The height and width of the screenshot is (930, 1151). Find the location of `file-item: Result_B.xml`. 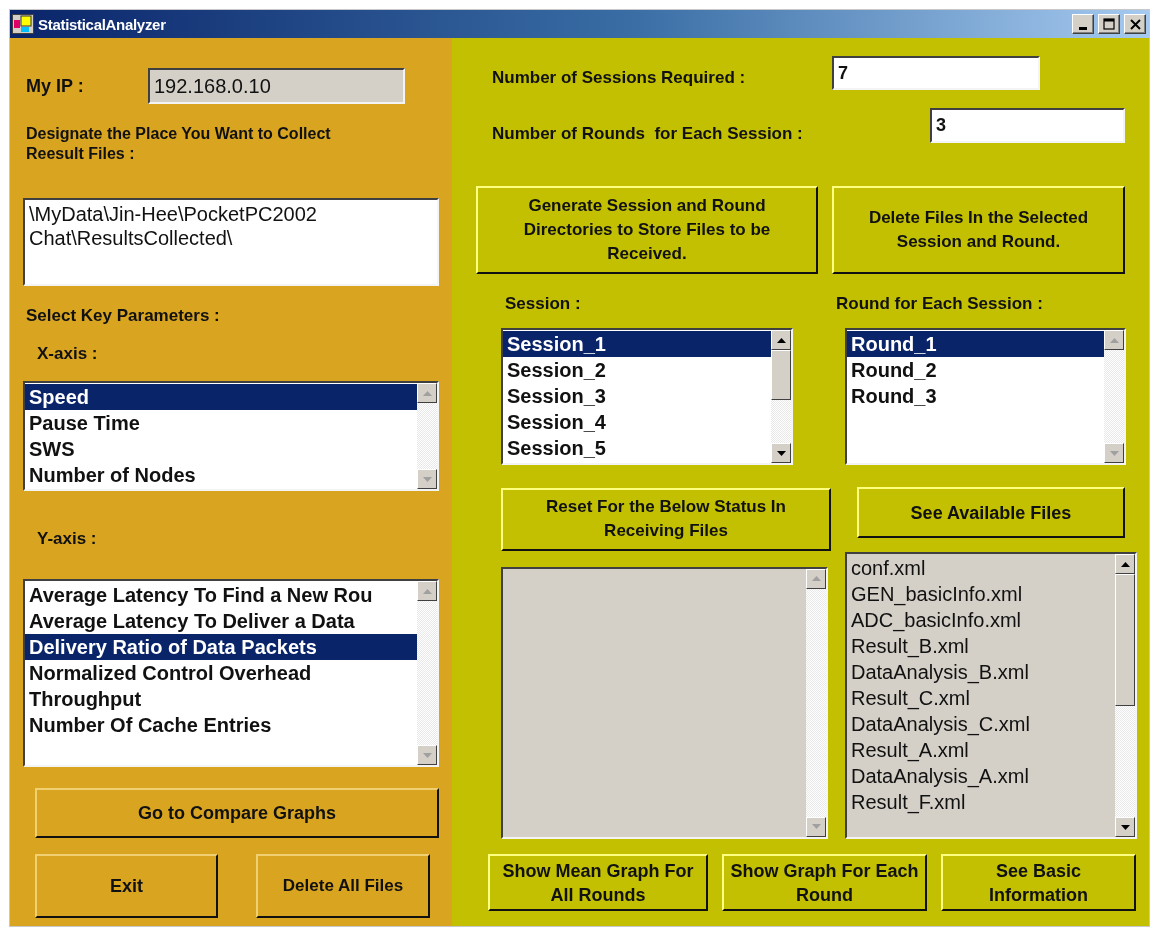

file-item: Result_B.xml is located at coordinates (981, 646).